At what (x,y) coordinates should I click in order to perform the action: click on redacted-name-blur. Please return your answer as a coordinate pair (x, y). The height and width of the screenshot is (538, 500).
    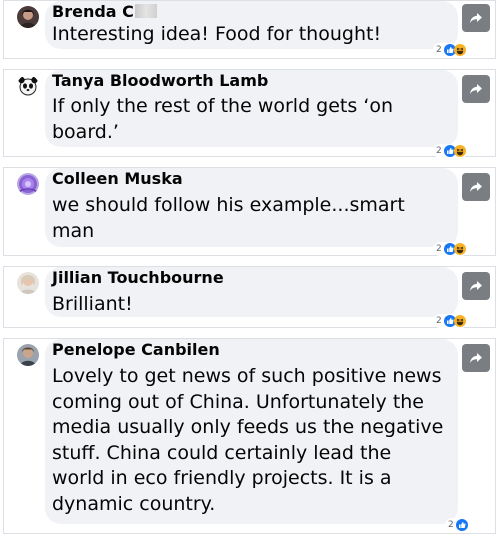
    Looking at the image, I should click on (145, 11).